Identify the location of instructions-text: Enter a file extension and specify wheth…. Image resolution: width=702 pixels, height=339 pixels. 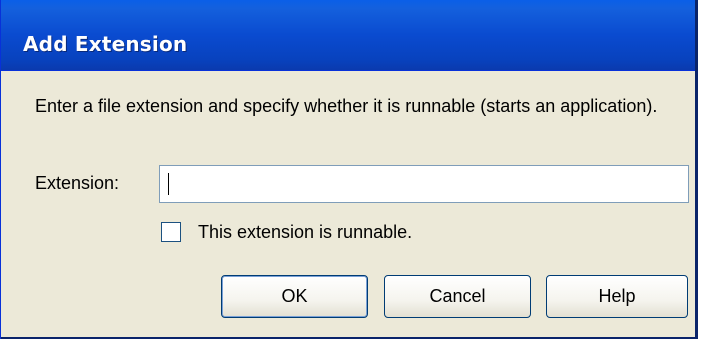
(346, 106).